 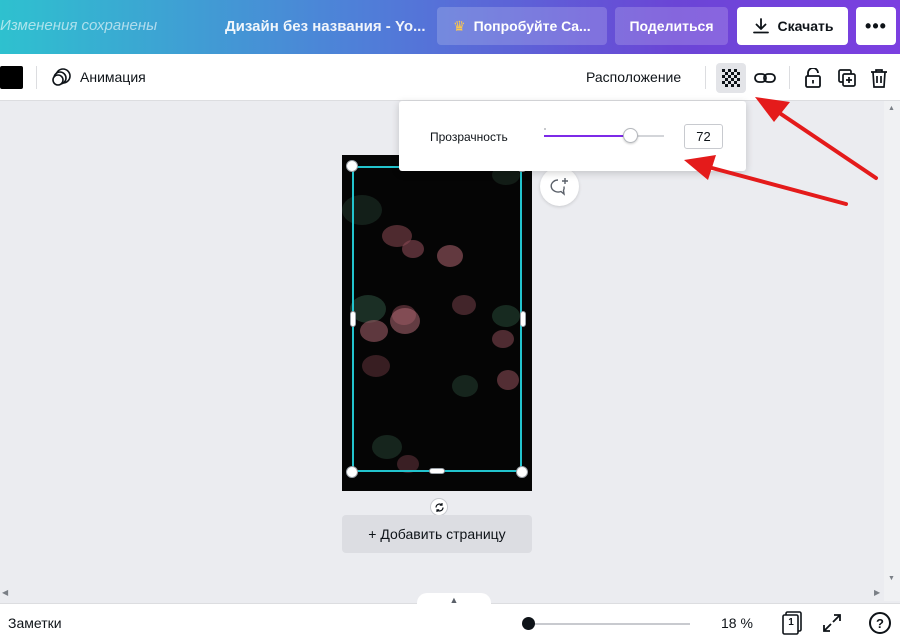 What do you see at coordinates (528, 623) in the screenshot?
I see `zoom-slider-thumb` at bounding box center [528, 623].